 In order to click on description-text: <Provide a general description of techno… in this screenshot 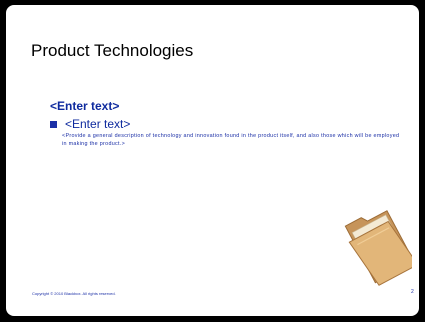, I will do `click(231, 140)`.